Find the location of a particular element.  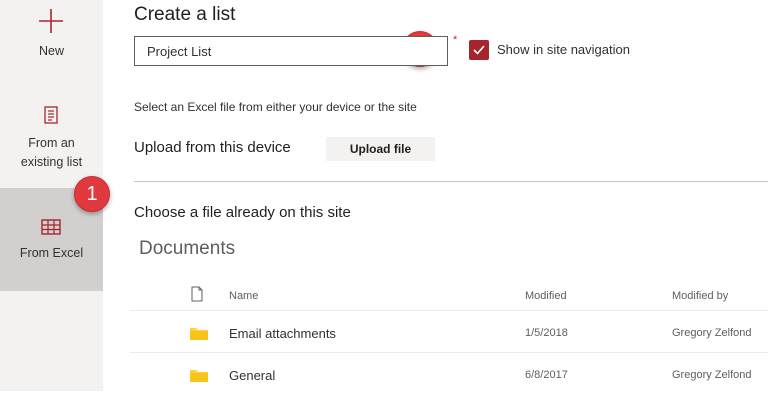

file-name: Email attachments is located at coordinates (282, 333).